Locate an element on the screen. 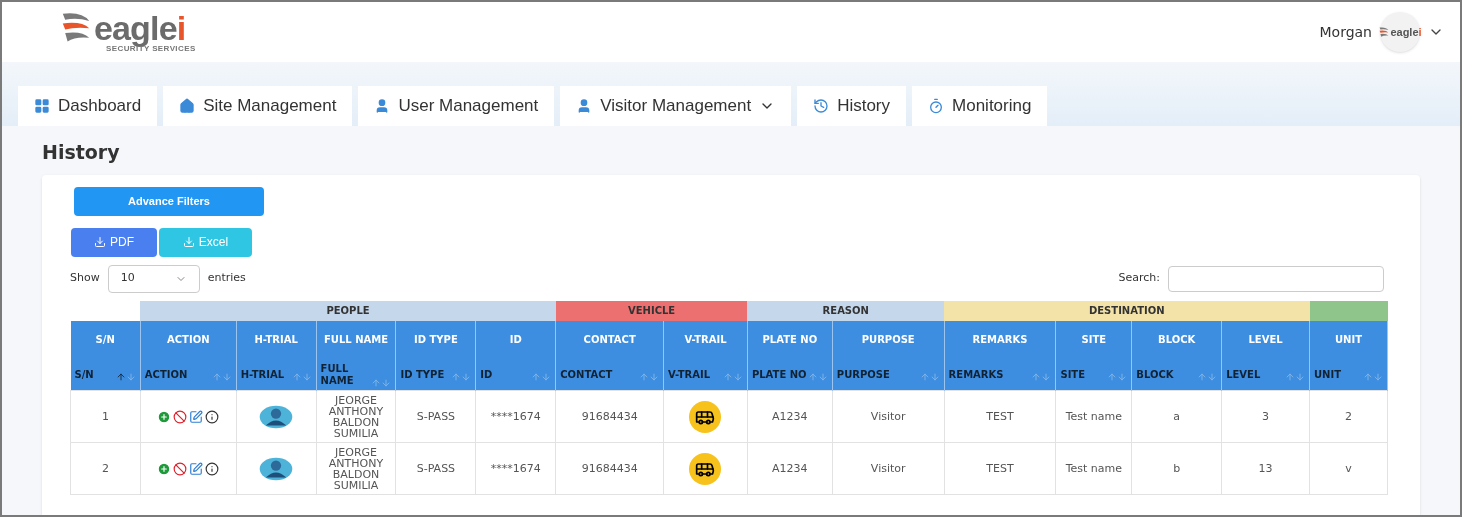 This screenshot has height=517, width=1462. table-cell-text: 1 is located at coordinates (105, 416).